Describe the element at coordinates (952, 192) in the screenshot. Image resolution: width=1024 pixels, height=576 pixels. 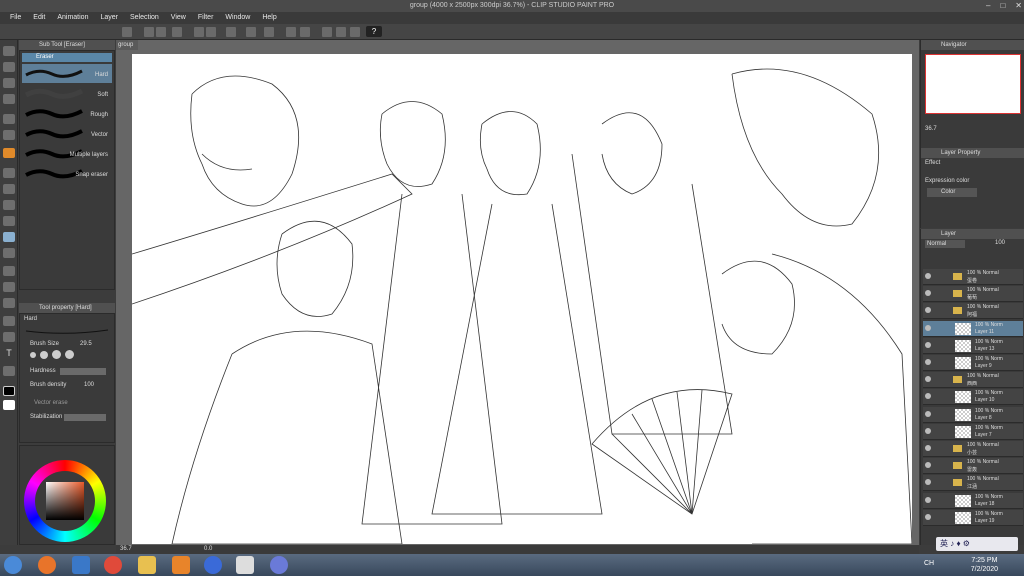
I see `expression-color-select: Color` at that location.